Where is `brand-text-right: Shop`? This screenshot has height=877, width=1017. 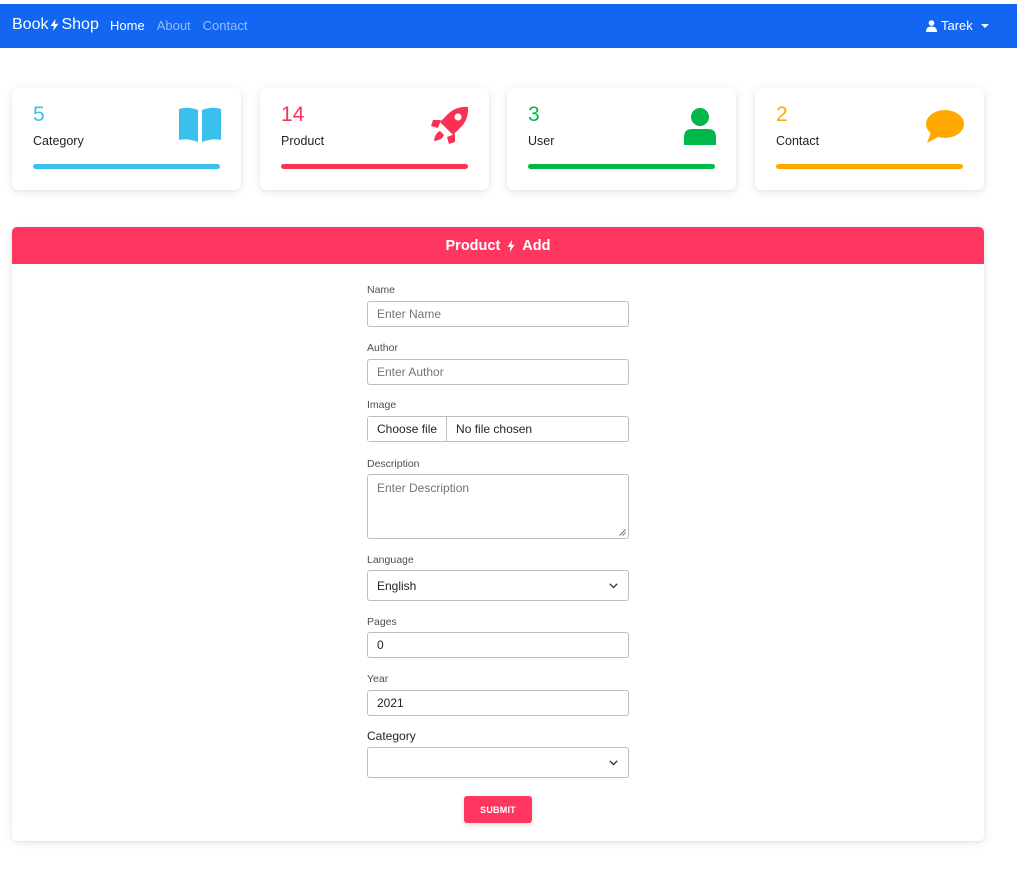
brand-text-right: Shop is located at coordinates (80, 24).